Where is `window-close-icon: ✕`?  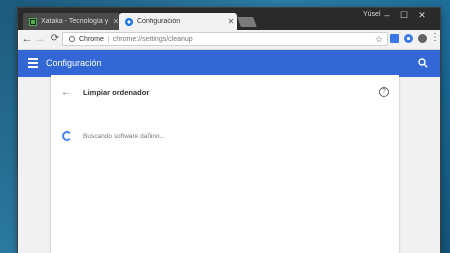 window-close-icon: ✕ is located at coordinates (422, 15).